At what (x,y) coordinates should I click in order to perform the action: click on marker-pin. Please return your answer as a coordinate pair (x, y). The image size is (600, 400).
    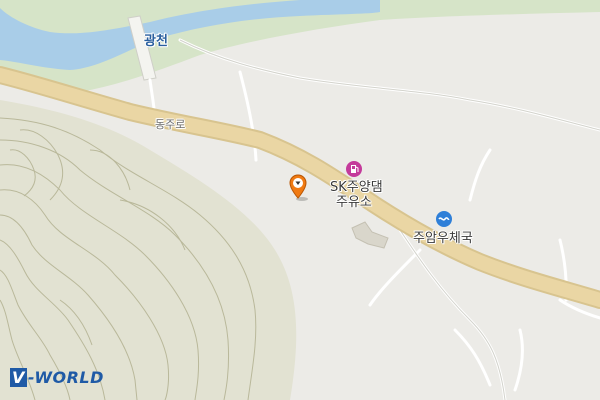
    Looking at the image, I should click on (298, 187).